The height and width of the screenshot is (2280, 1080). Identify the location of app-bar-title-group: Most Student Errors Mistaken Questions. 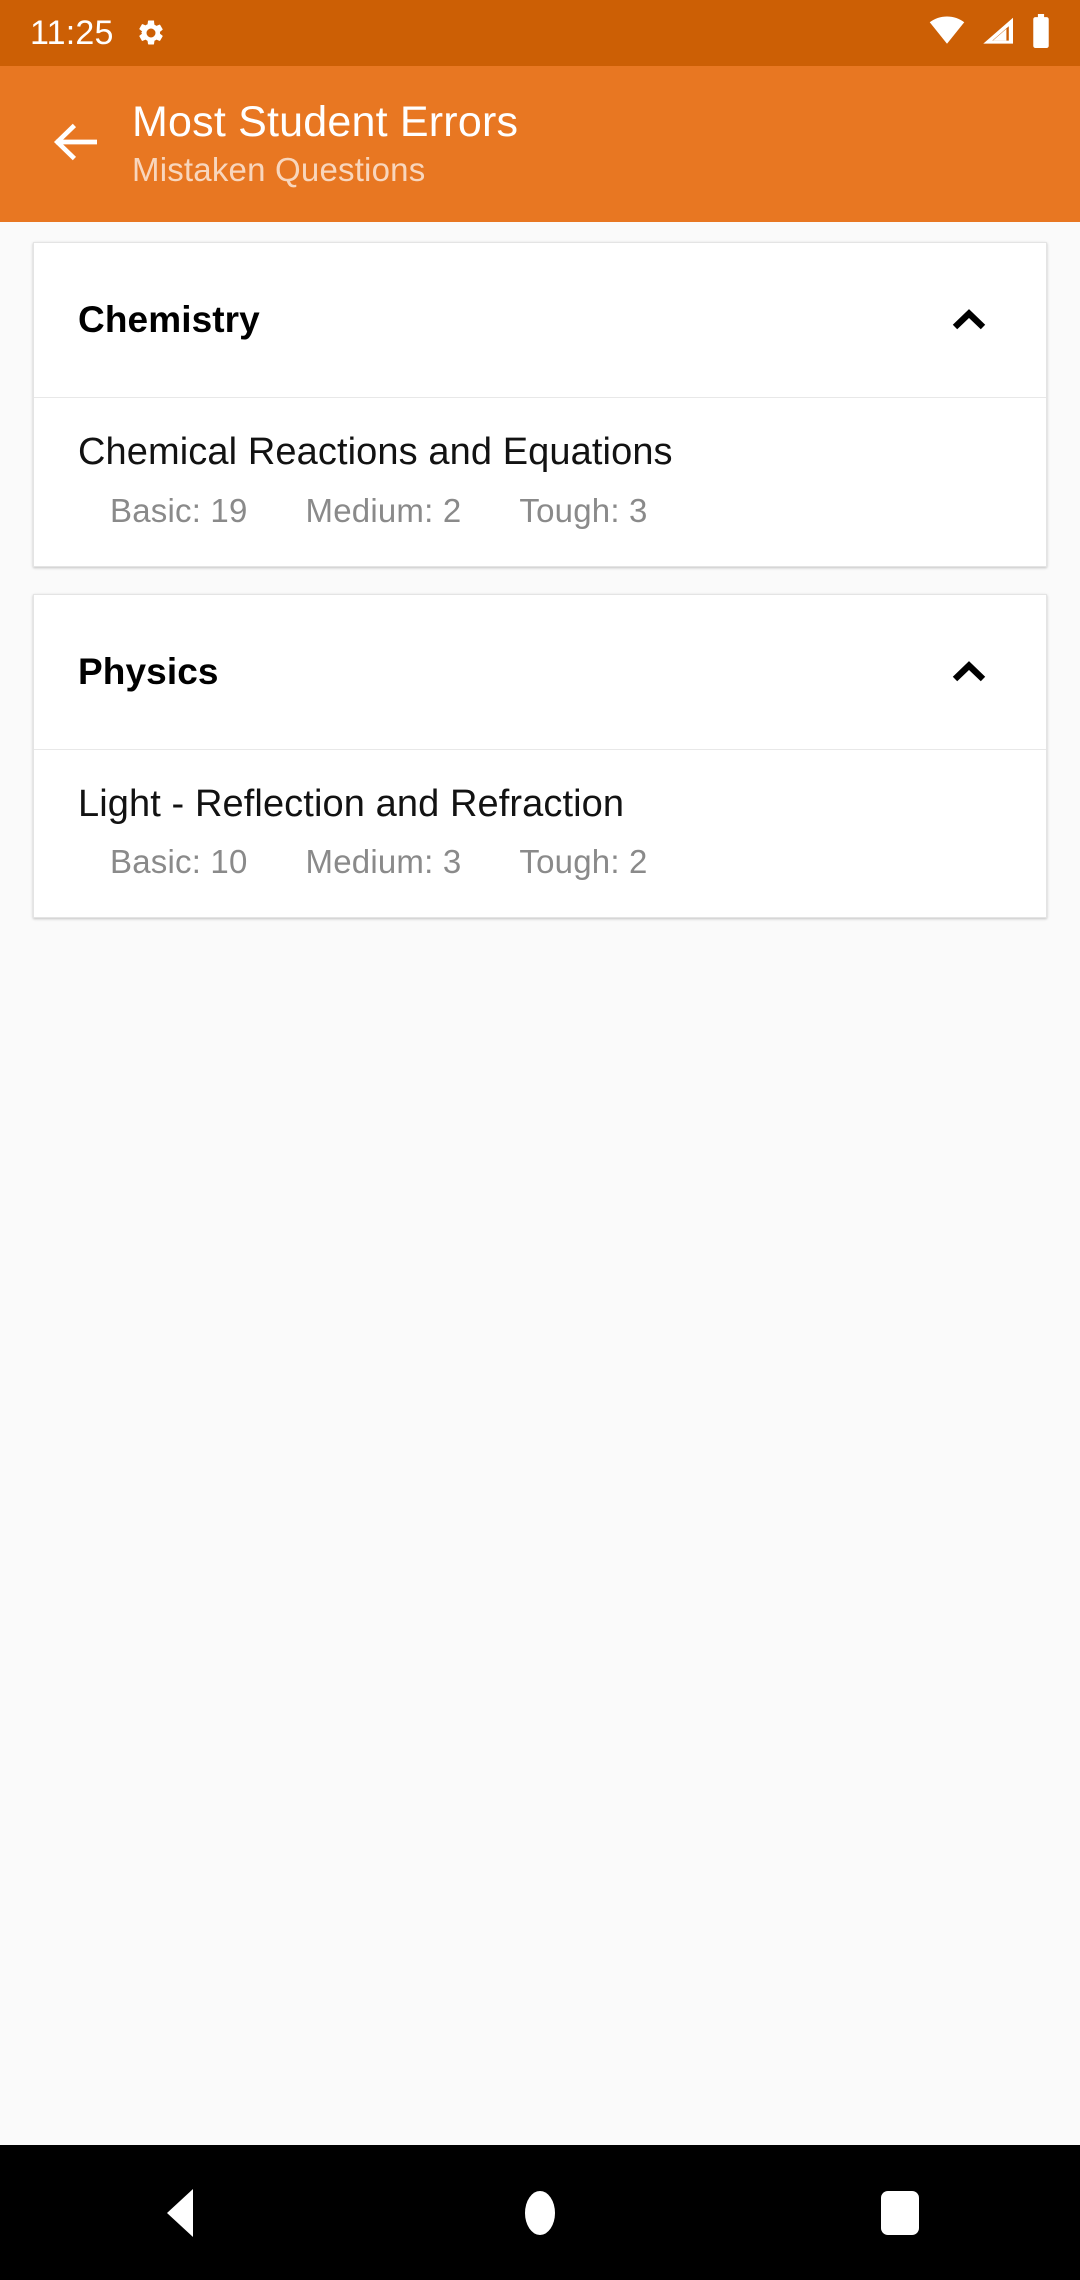
(325, 144).